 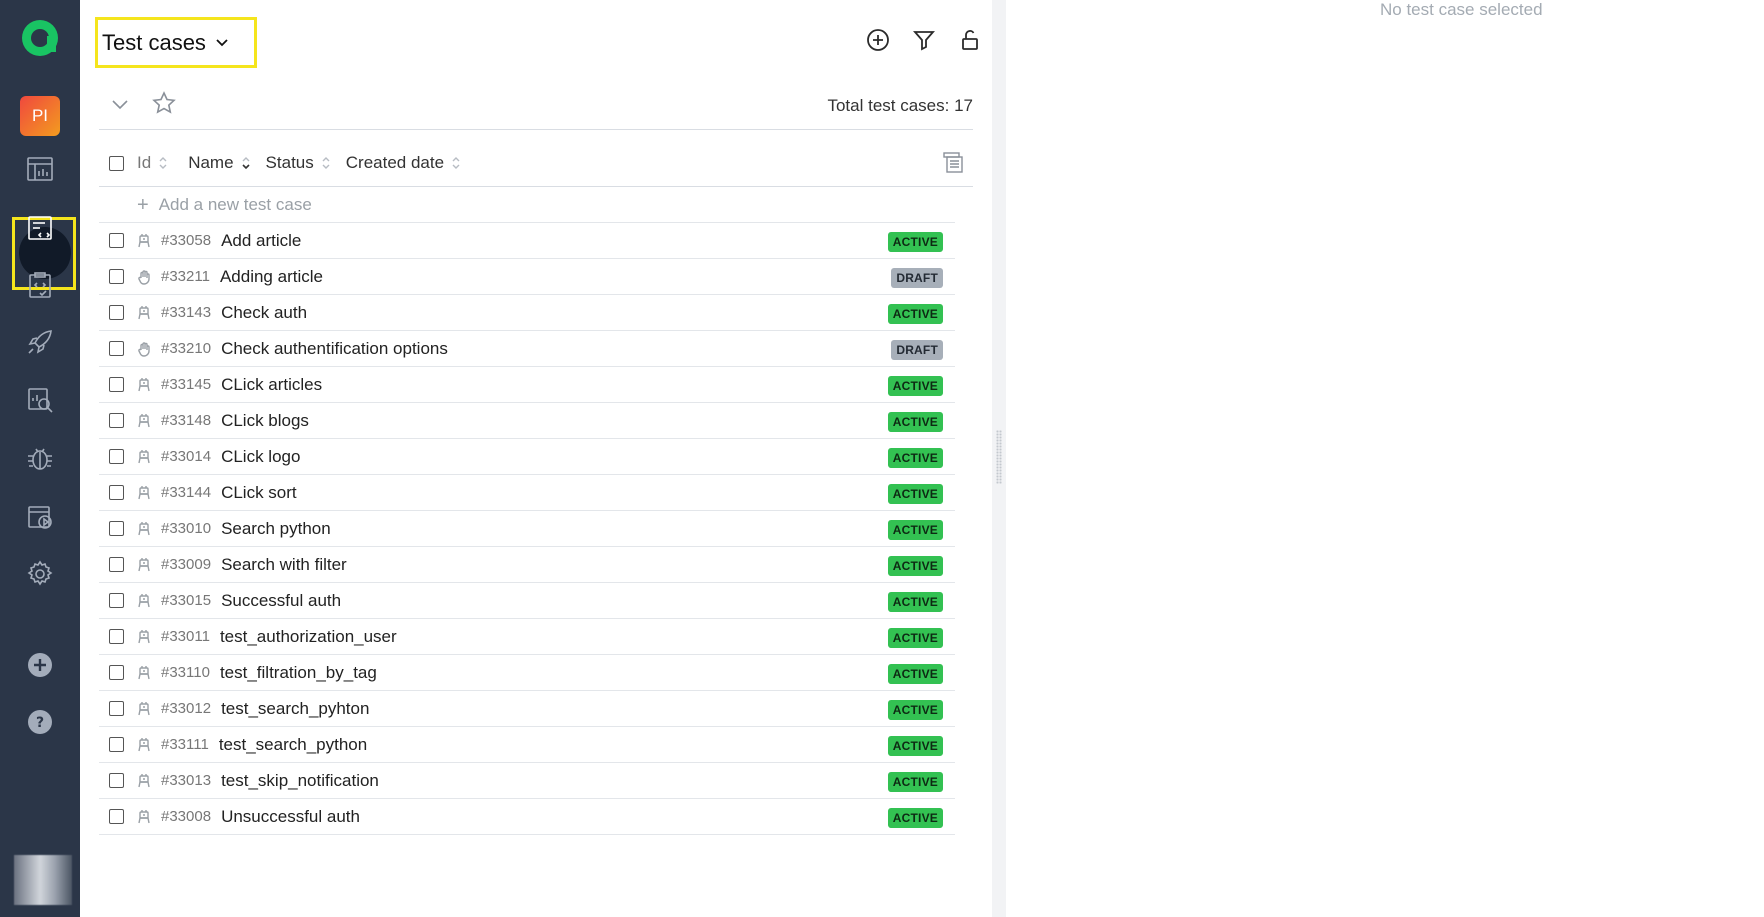 What do you see at coordinates (186, 240) in the screenshot?
I see `test-case-id: #33058` at bounding box center [186, 240].